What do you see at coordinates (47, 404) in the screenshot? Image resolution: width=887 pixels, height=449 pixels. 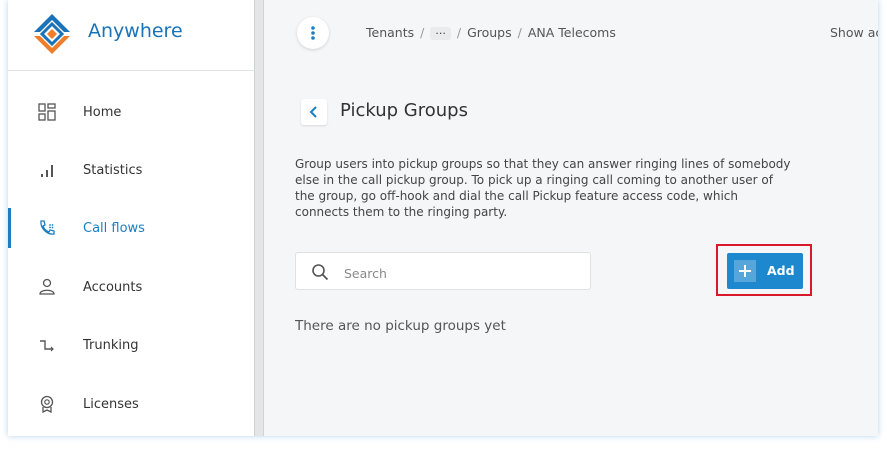 I see `license-badge-icon` at bounding box center [47, 404].